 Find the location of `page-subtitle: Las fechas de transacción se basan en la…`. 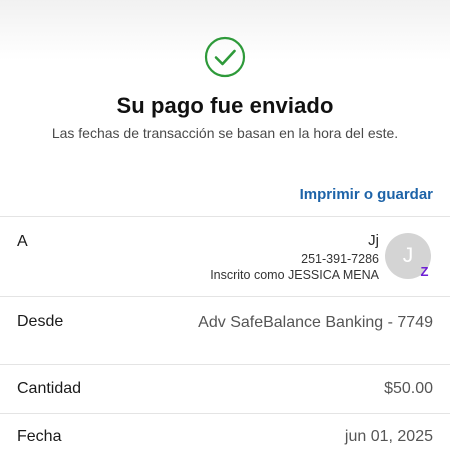

page-subtitle: Las fechas de transacción se basan en la… is located at coordinates (225, 133).